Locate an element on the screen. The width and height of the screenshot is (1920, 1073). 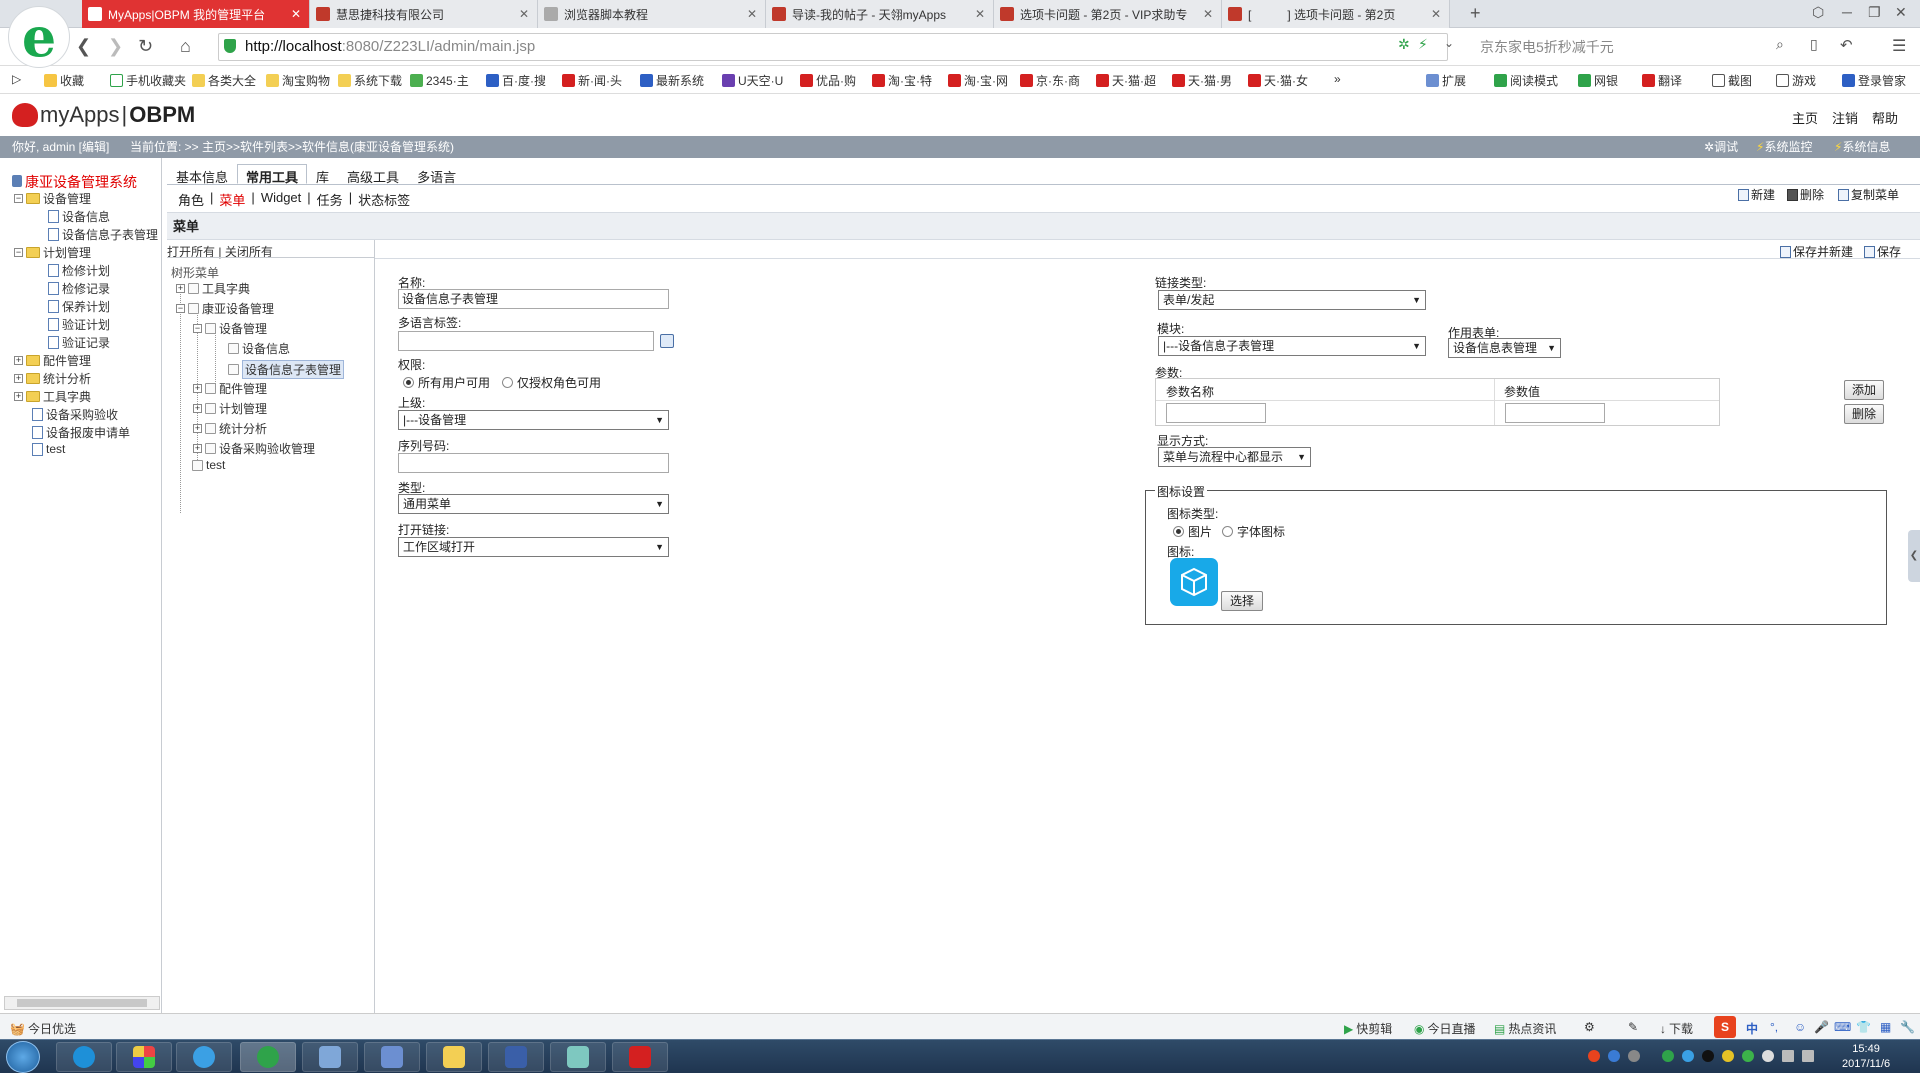
refresh-status-icon: ✲ is located at coordinates (1404, 44).